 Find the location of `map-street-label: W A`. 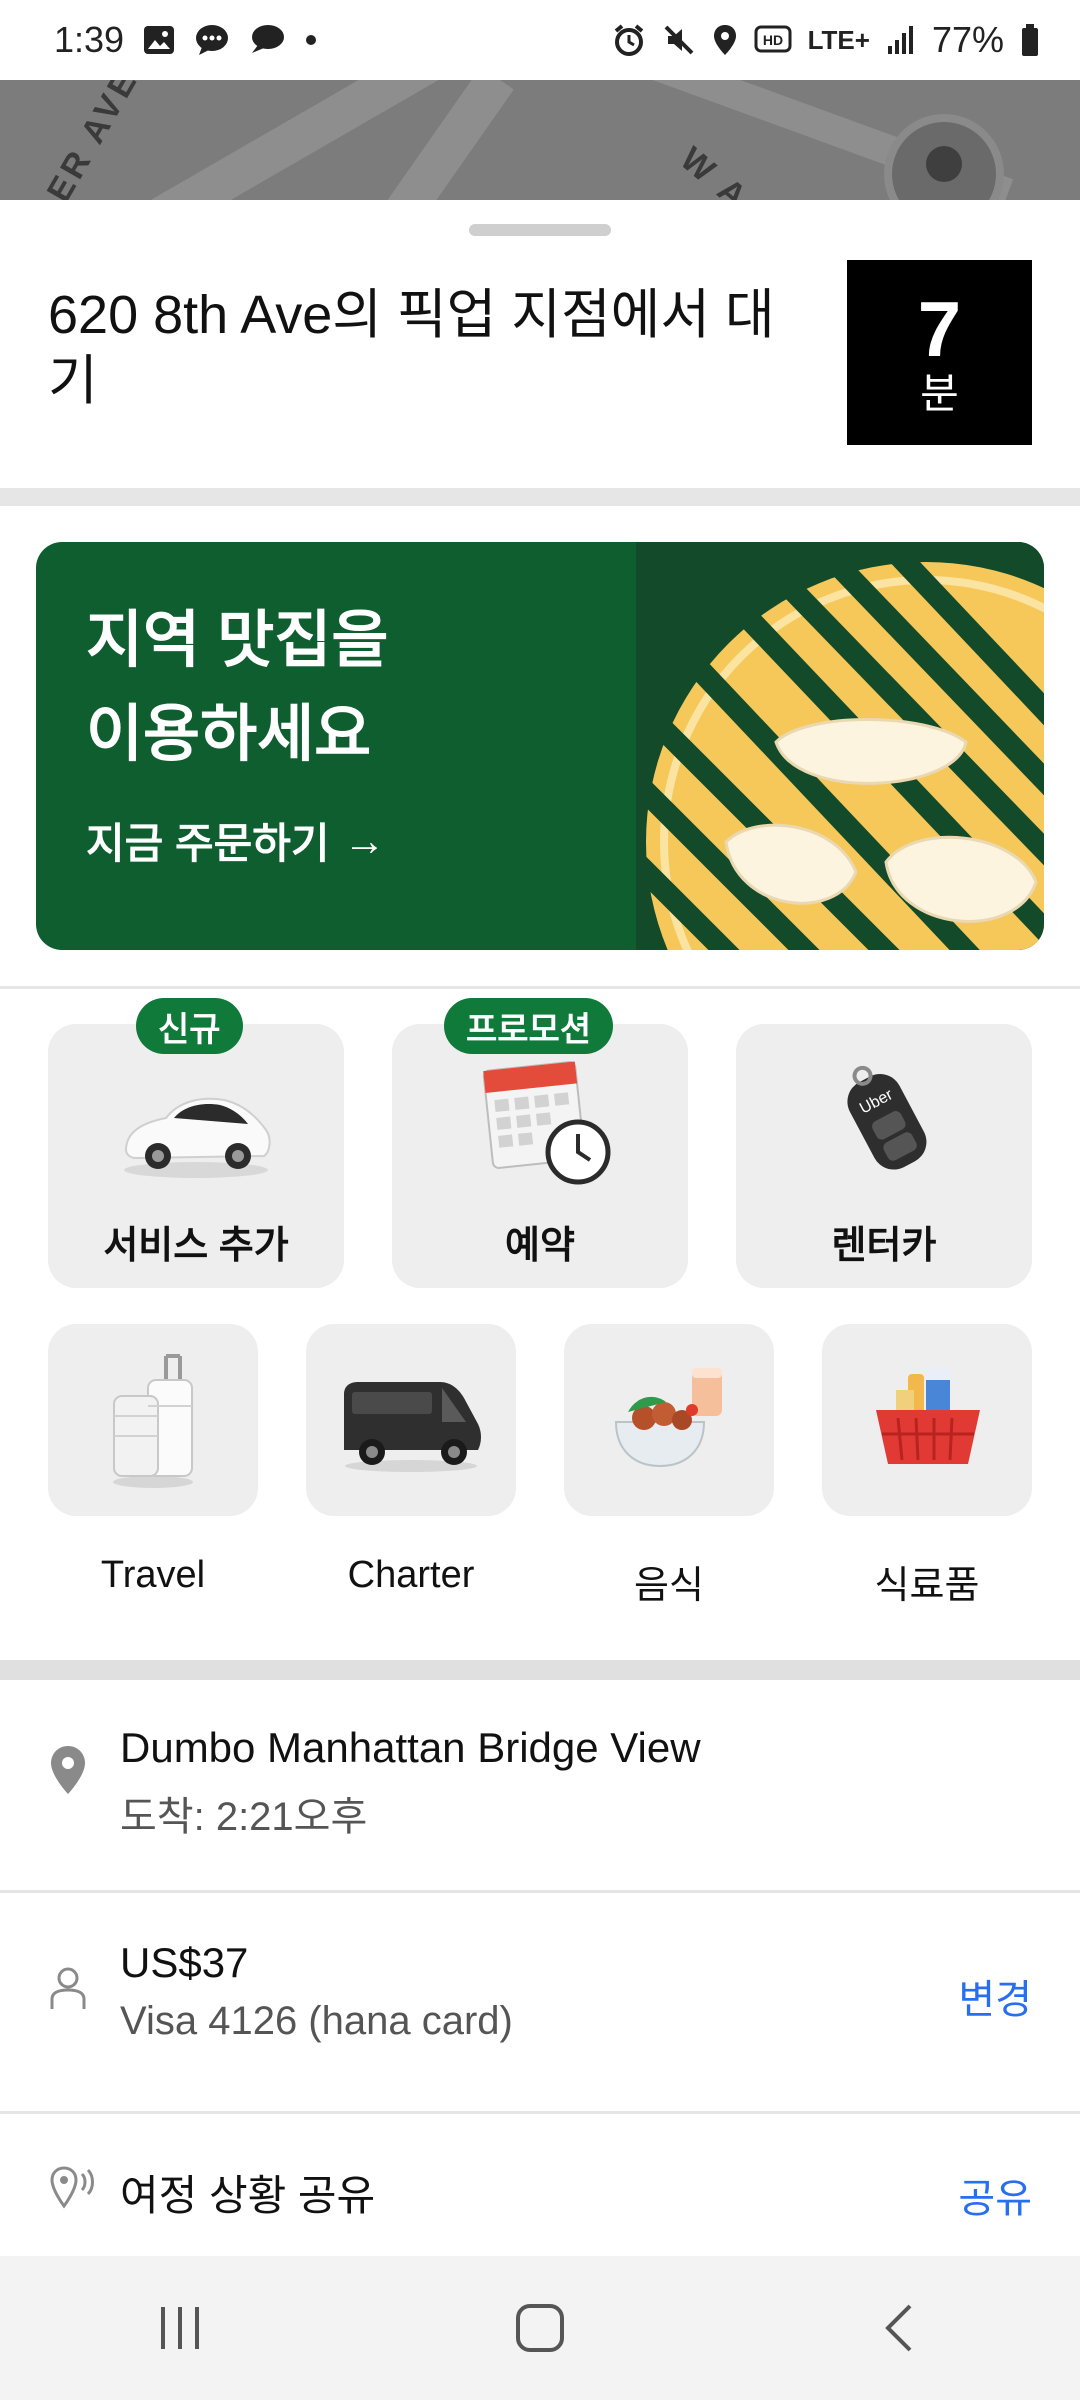

map-street-label: W A is located at coordinates (715, 169).